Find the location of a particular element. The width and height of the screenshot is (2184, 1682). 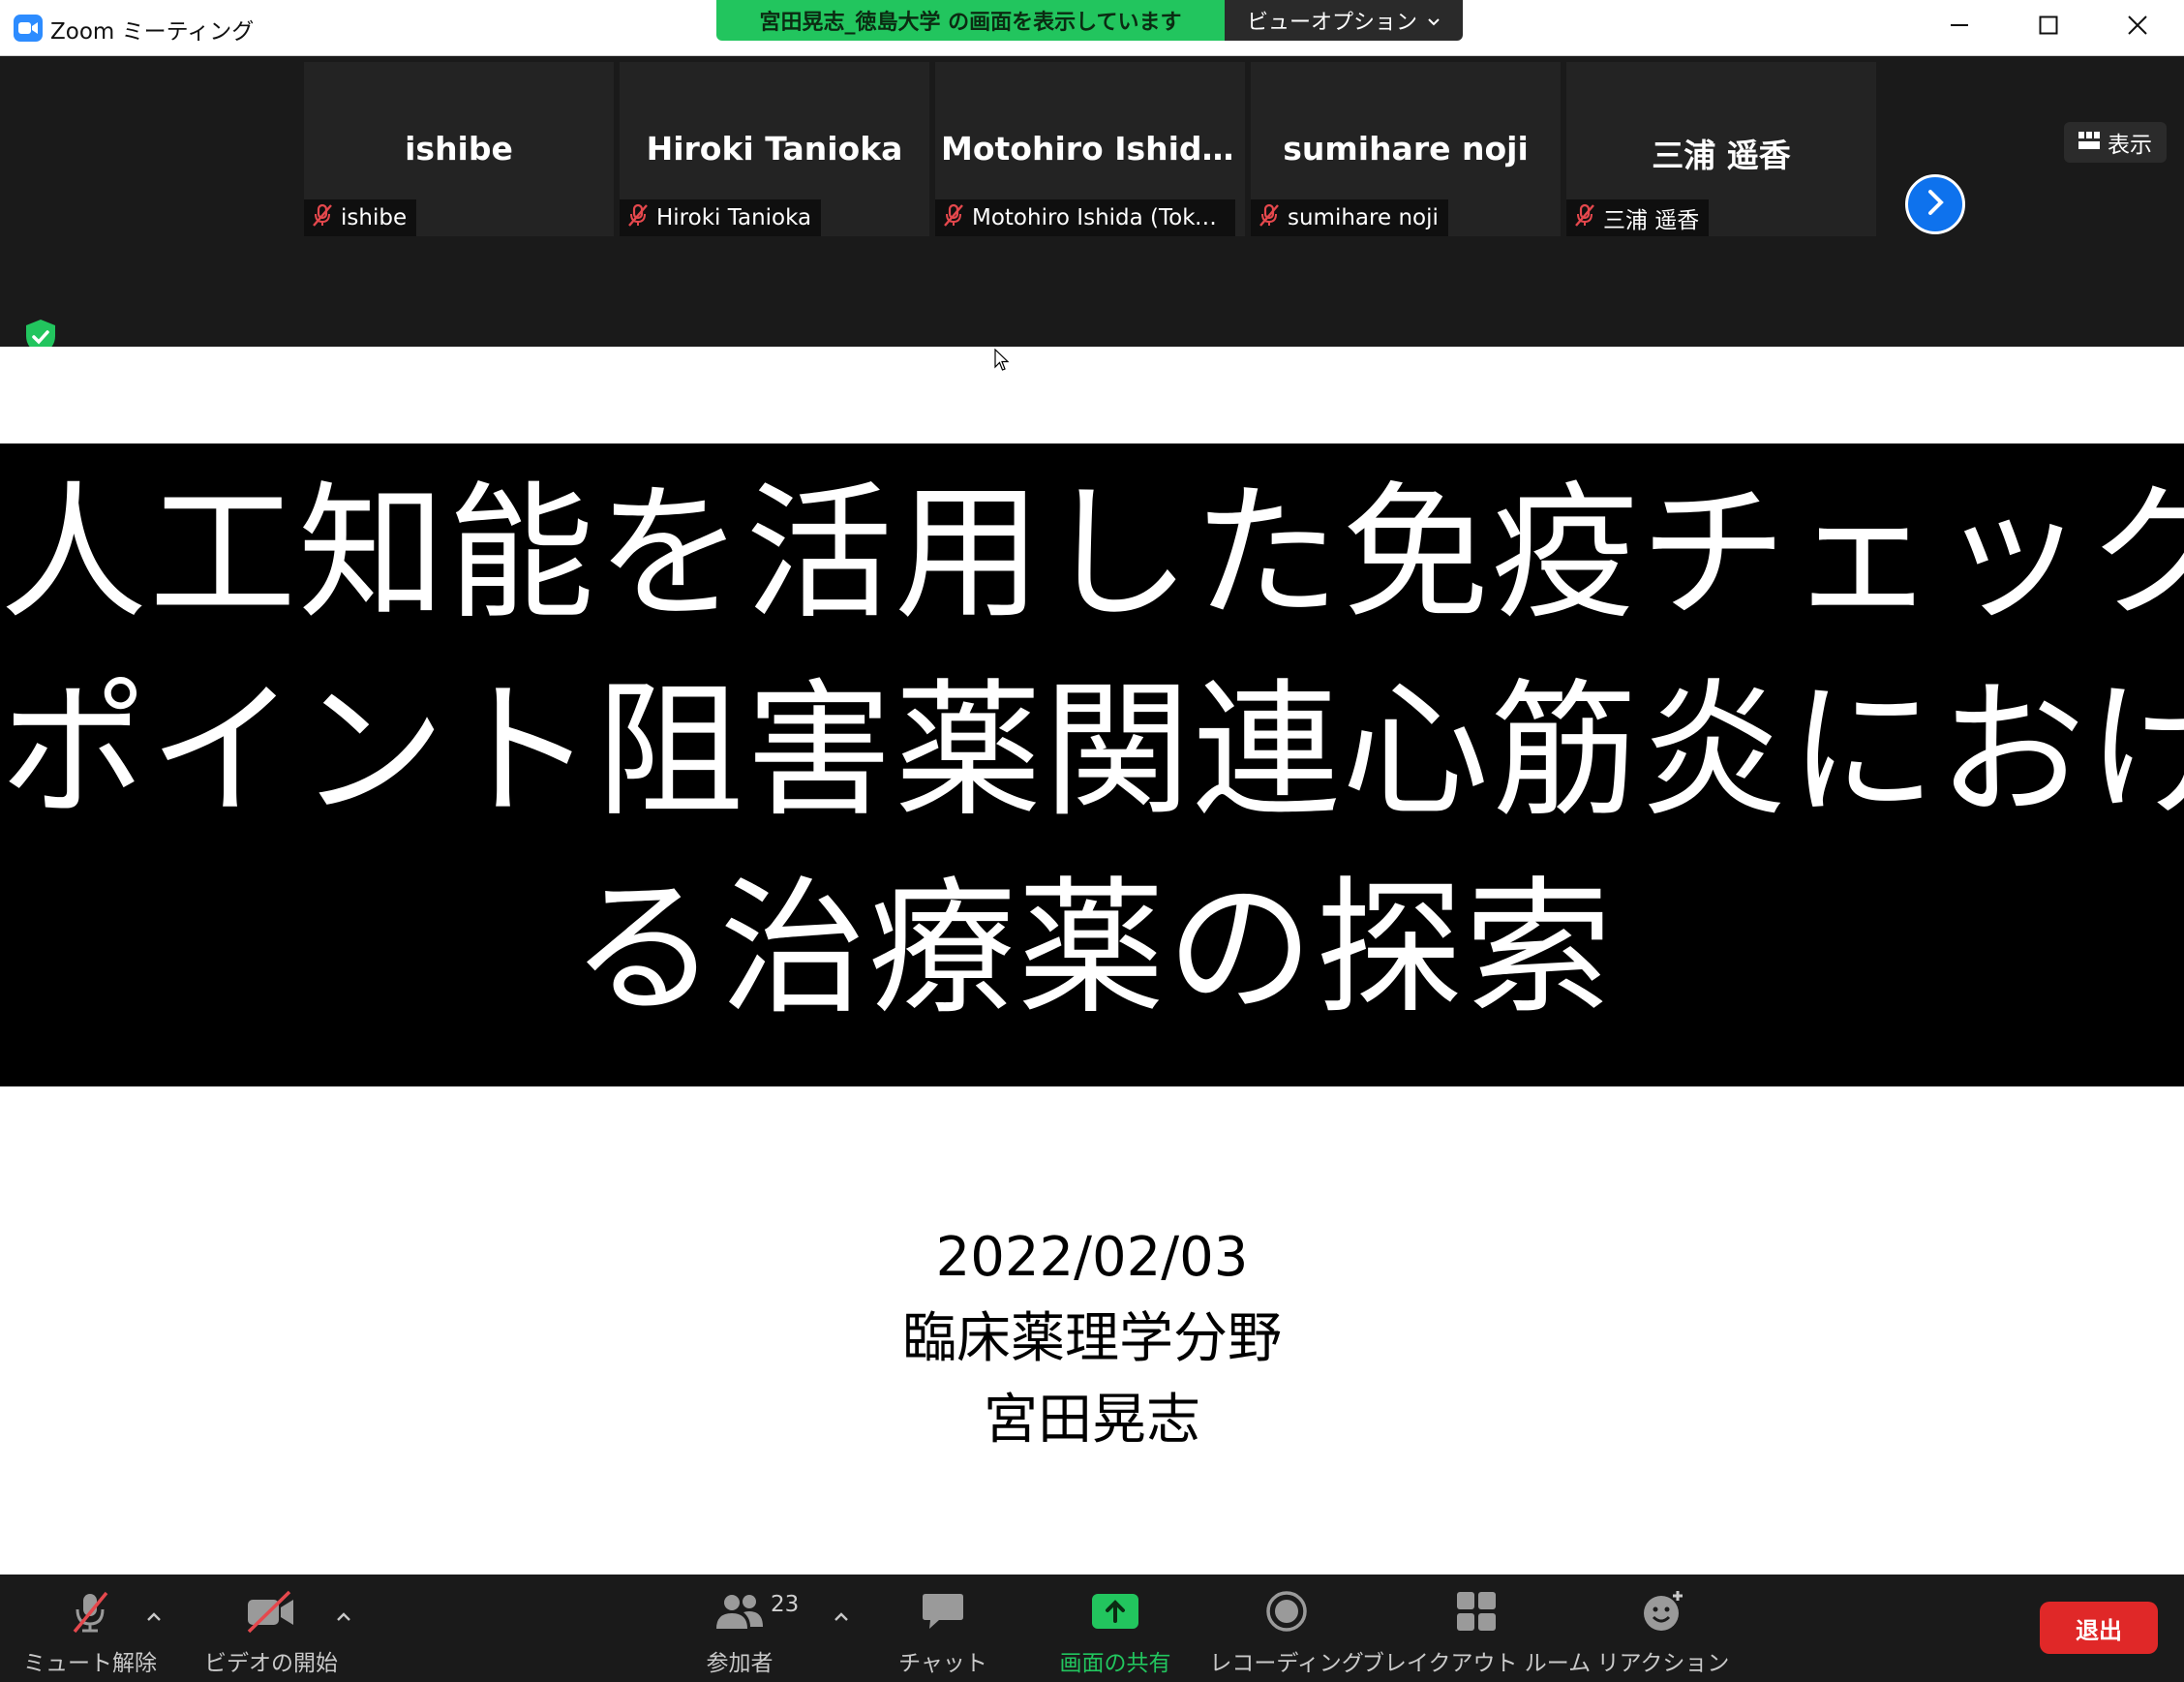

participant-tile: 三浦 遥香 三浦 遥香 is located at coordinates (1721, 149).